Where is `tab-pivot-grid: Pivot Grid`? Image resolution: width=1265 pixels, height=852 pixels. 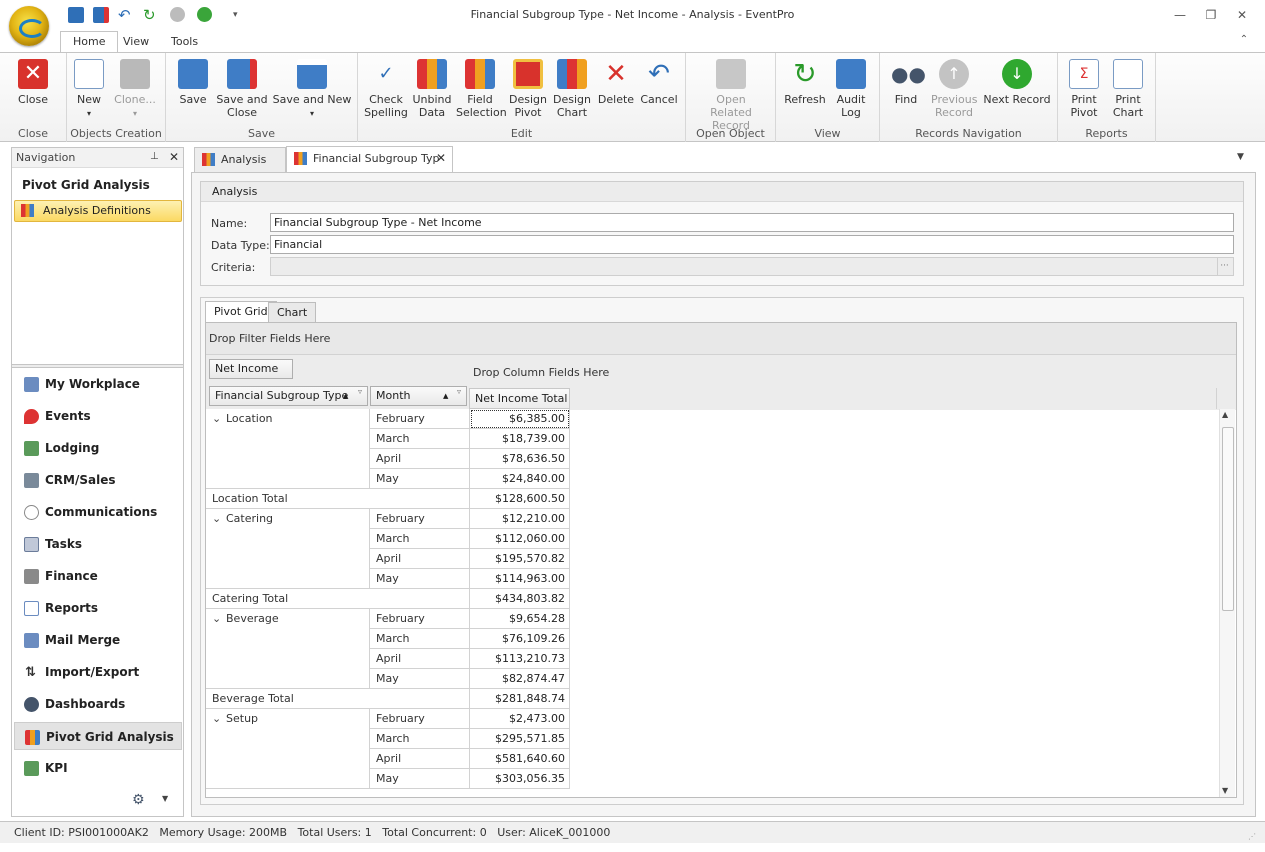 tab-pivot-grid: Pivot Grid is located at coordinates (241, 312).